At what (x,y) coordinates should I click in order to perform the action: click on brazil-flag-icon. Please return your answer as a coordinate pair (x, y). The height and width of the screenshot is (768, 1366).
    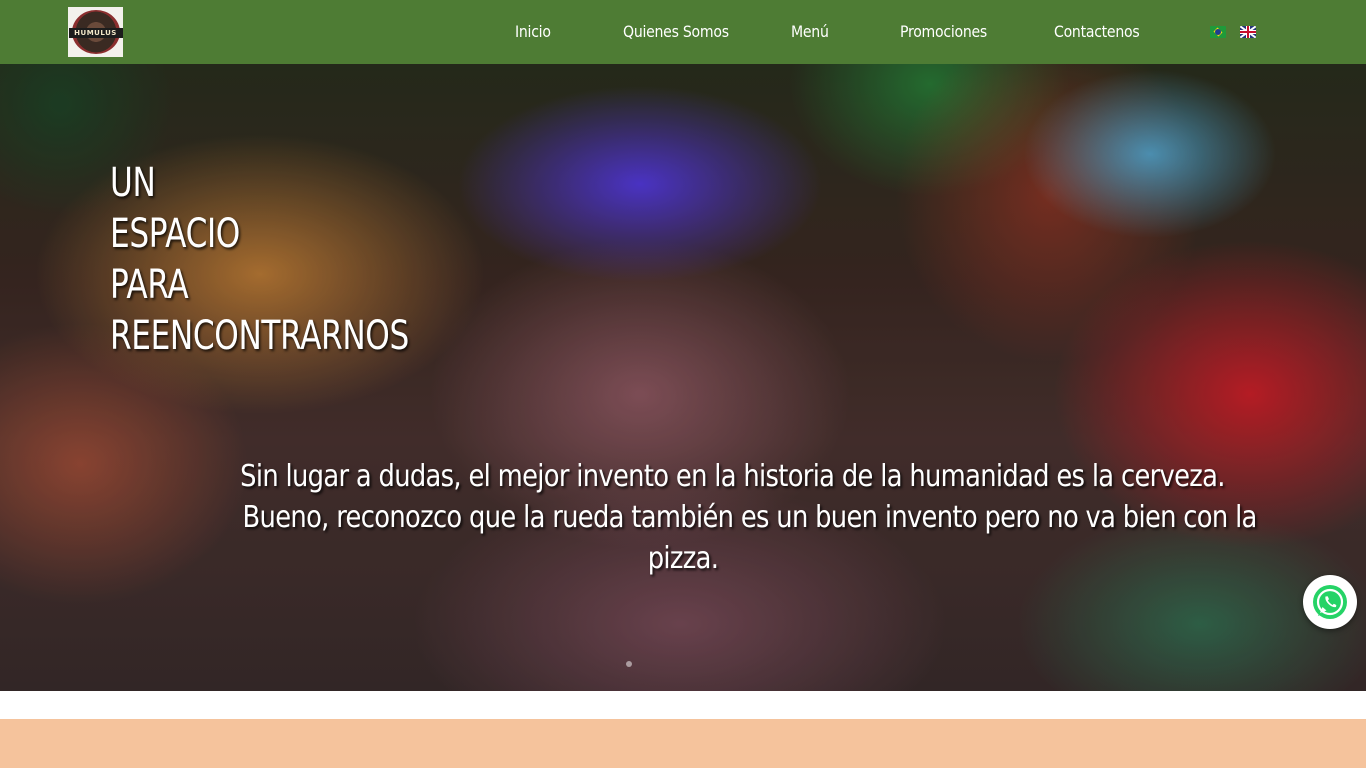
    Looking at the image, I should click on (1218, 32).